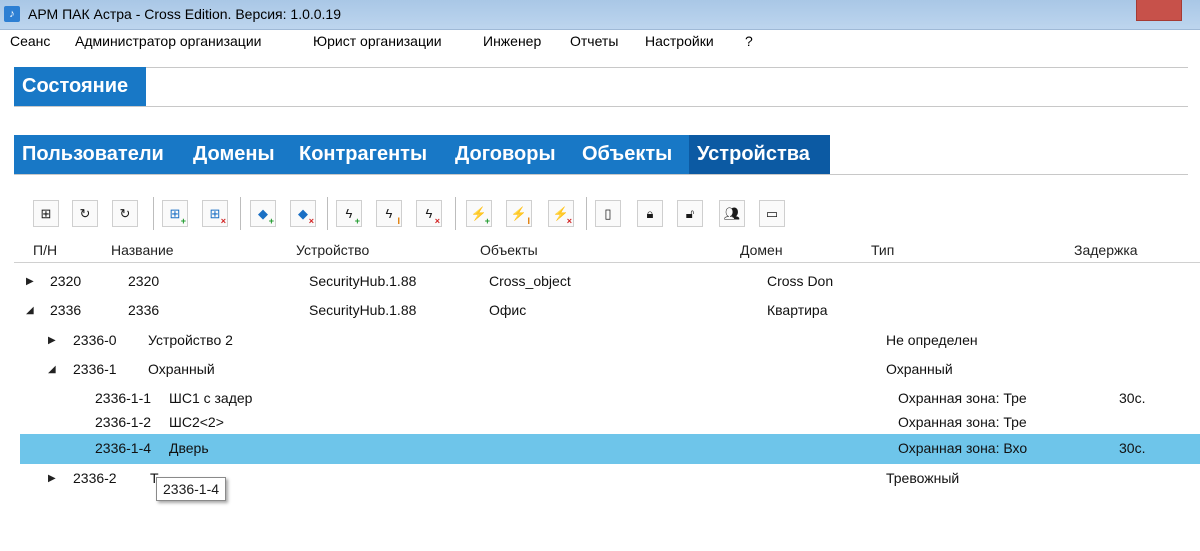  What do you see at coordinates (144, 281) in the screenshot?
I see `cell-name: 2320` at bounding box center [144, 281].